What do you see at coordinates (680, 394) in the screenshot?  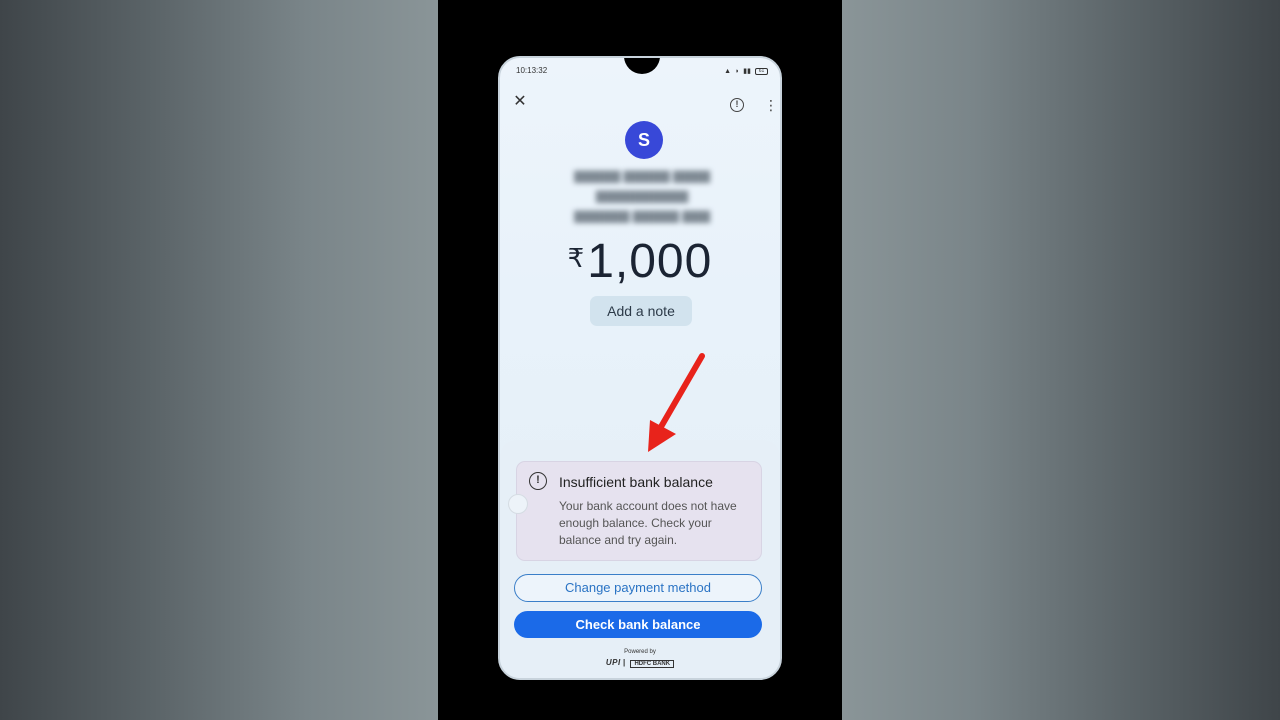 I see `arrow-shaft` at bounding box center [680, 394].